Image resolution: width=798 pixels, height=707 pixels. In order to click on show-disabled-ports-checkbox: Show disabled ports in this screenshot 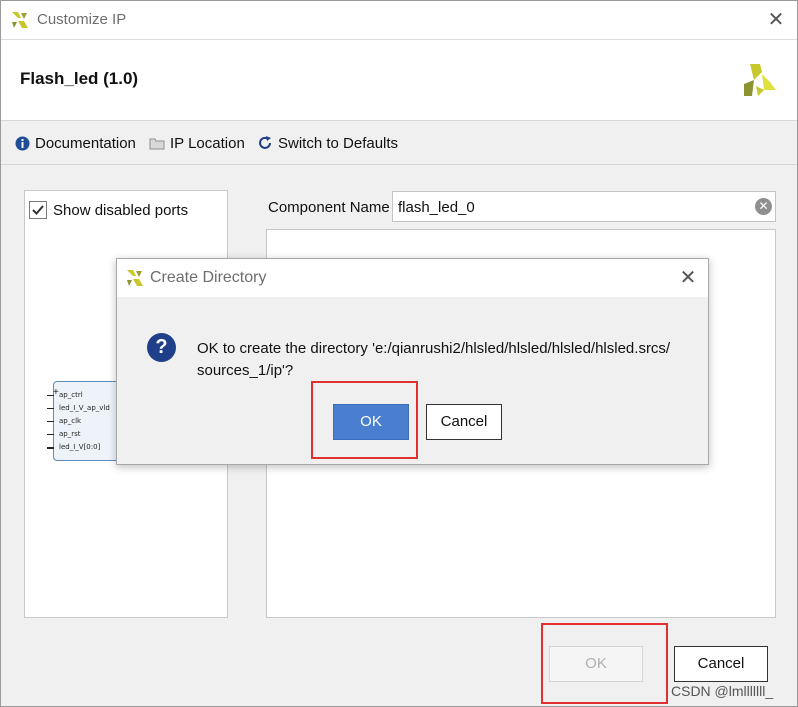, I will do `click(108, 210)`.